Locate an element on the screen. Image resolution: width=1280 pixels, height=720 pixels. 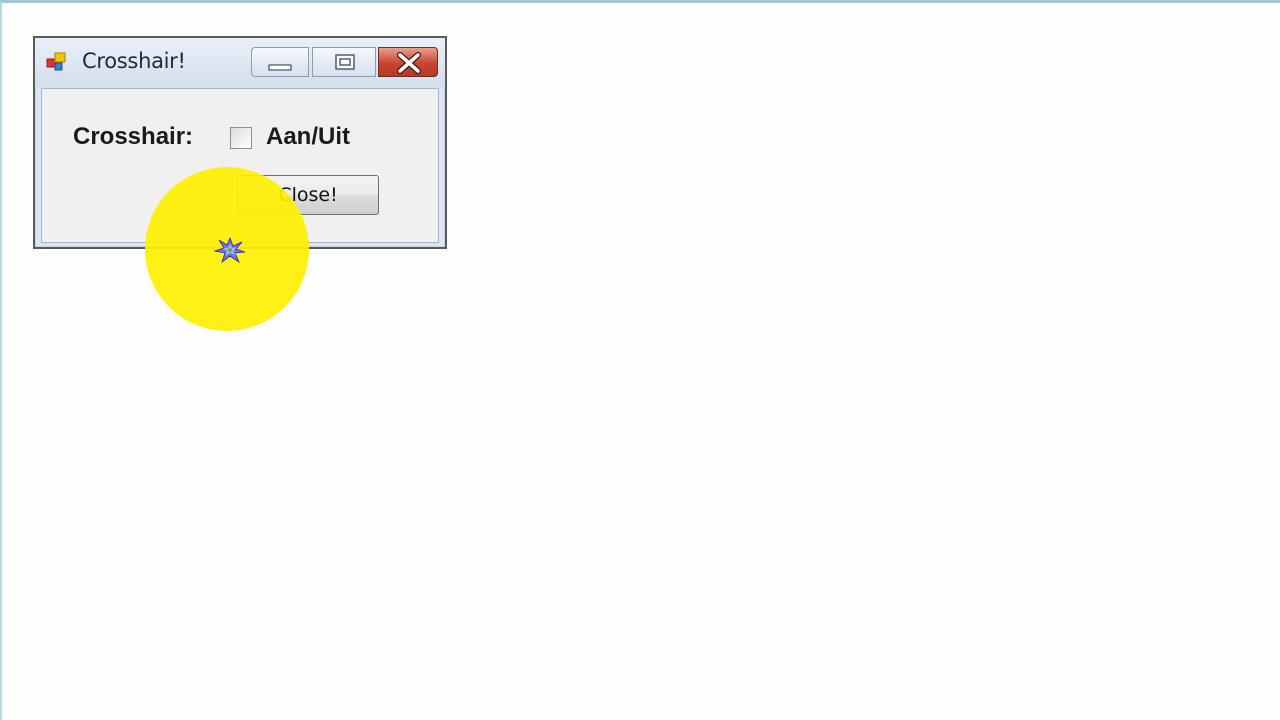
close-window-button is located at coordinates (408, 62).